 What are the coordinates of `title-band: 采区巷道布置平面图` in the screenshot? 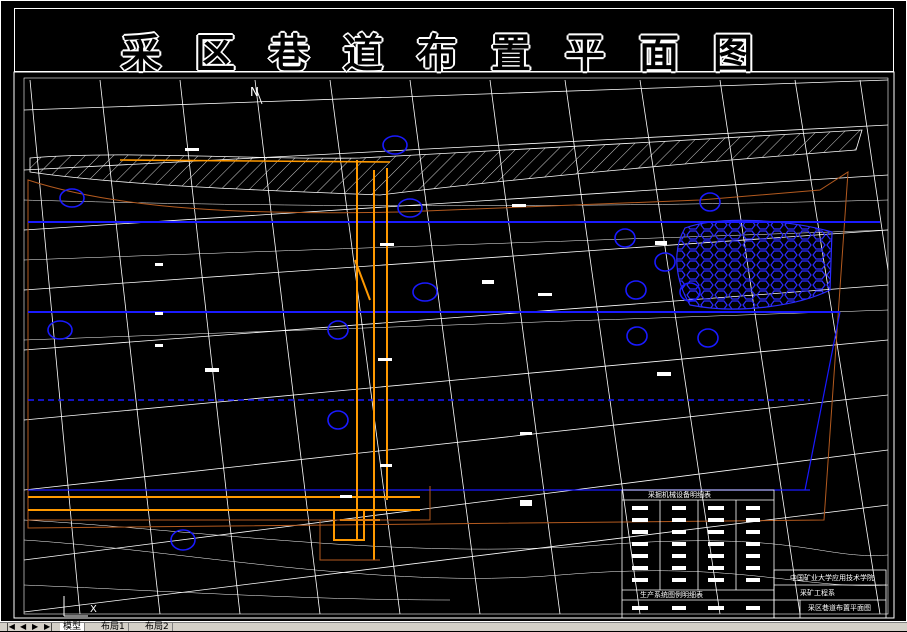 It's located at (454, 42).